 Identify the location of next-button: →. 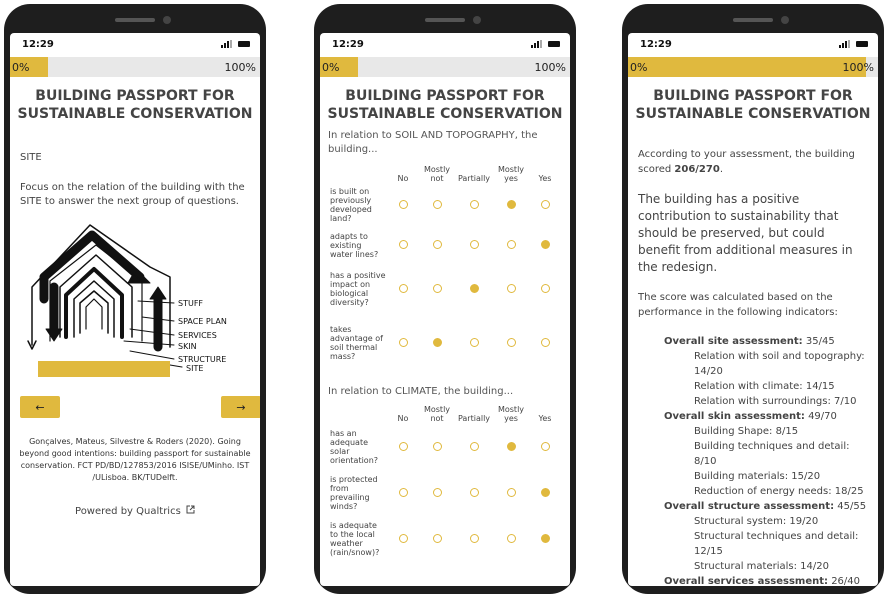
(240, 407).